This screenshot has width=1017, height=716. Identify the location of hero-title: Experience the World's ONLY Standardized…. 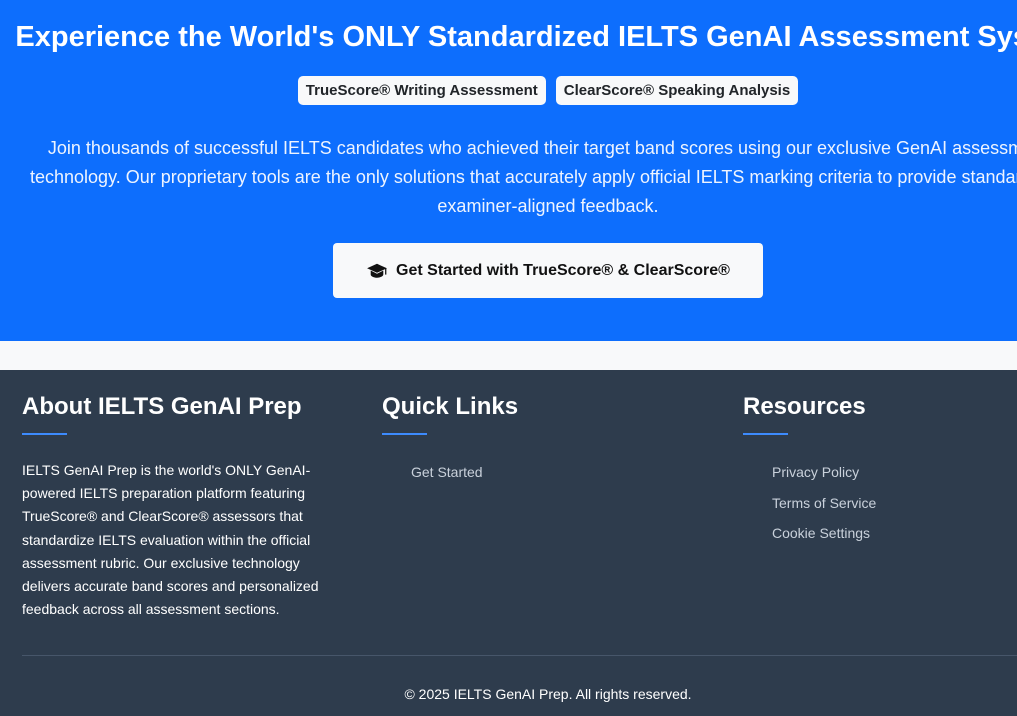
(516, 37).